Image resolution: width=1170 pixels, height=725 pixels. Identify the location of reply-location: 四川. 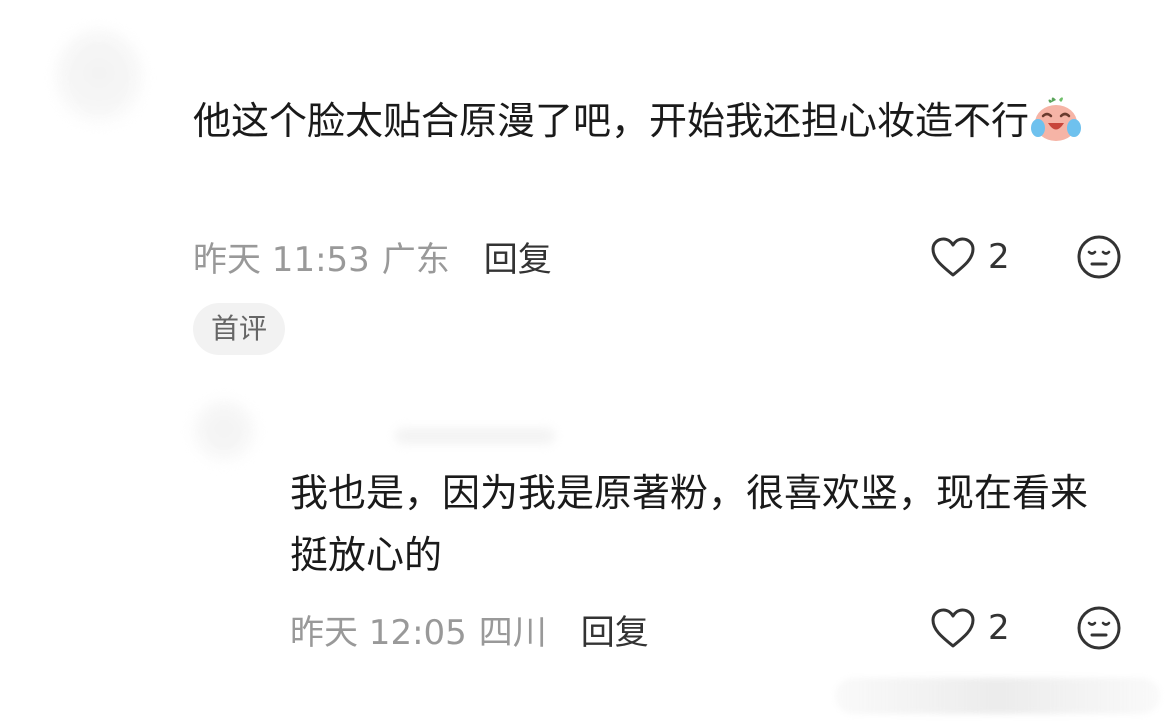
(512, 633).